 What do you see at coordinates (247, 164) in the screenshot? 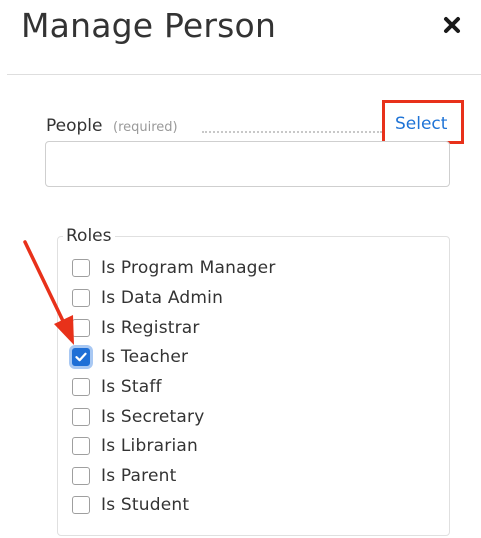
I see `people-input` at bounding box center [247, 164].